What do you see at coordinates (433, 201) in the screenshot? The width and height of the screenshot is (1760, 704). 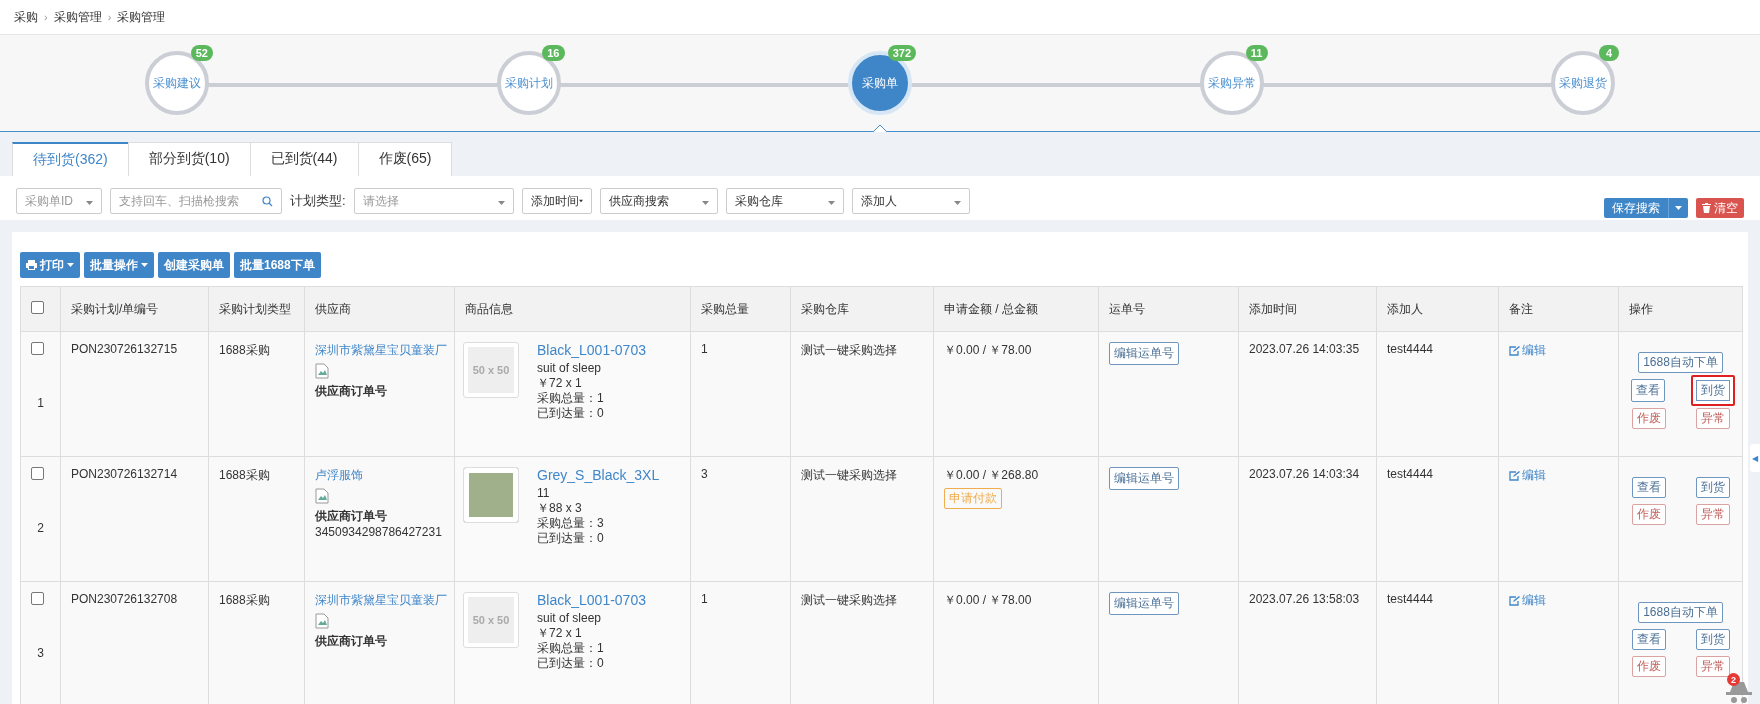 I see `select-field: 请选择` at bounding box center [433, 201].